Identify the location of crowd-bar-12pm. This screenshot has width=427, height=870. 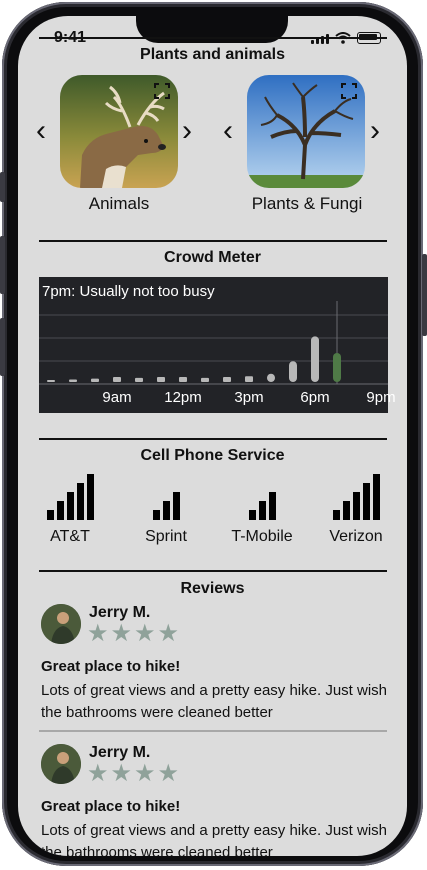
(183, 379).